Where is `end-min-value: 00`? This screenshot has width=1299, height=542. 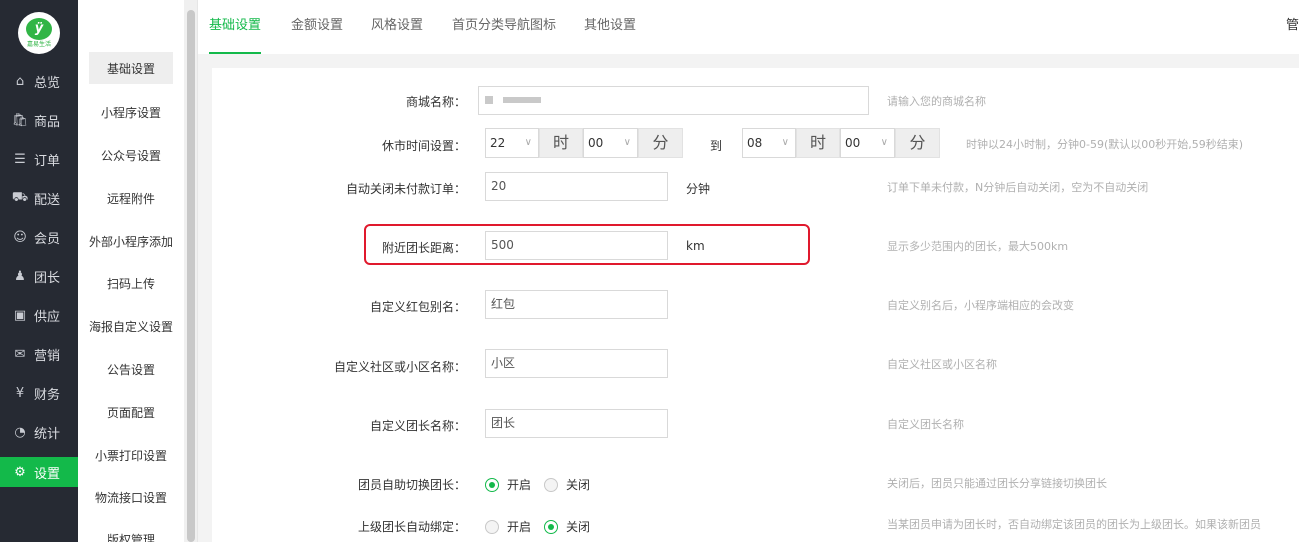 end-min-value: 00 is located at coordinates (853, 143).